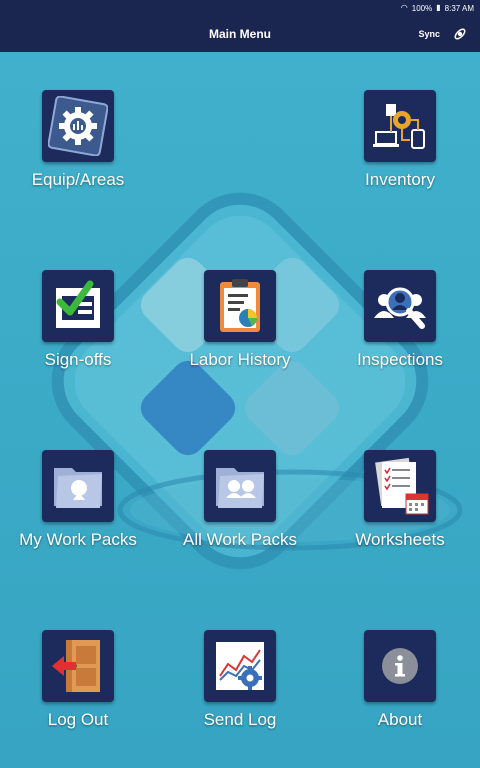 The height and width of the screenshot is (768, 480). I want to click on worksheets-button: Worksheets, so click(400, 515).